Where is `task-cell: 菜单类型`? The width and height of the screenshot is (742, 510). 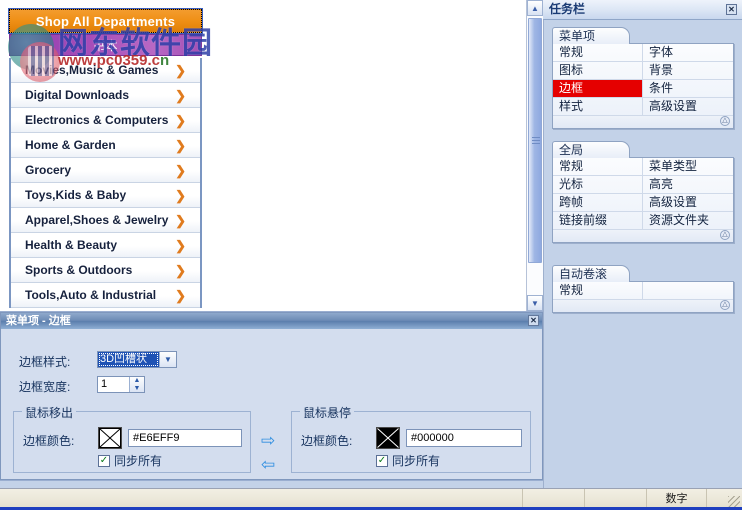
task-cell: 菜单类型 is located at coordinates (688, 166).